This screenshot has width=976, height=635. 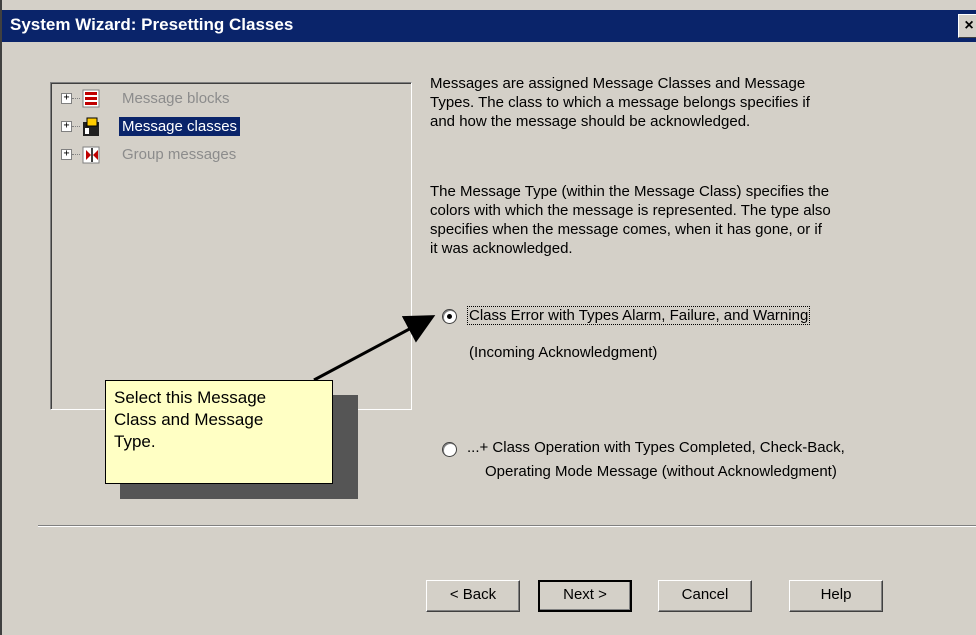 What do you see at coordinates (190, 397) in the screenshot?
I see `callout-line: Select this Message` at bounding box center [190, 397].